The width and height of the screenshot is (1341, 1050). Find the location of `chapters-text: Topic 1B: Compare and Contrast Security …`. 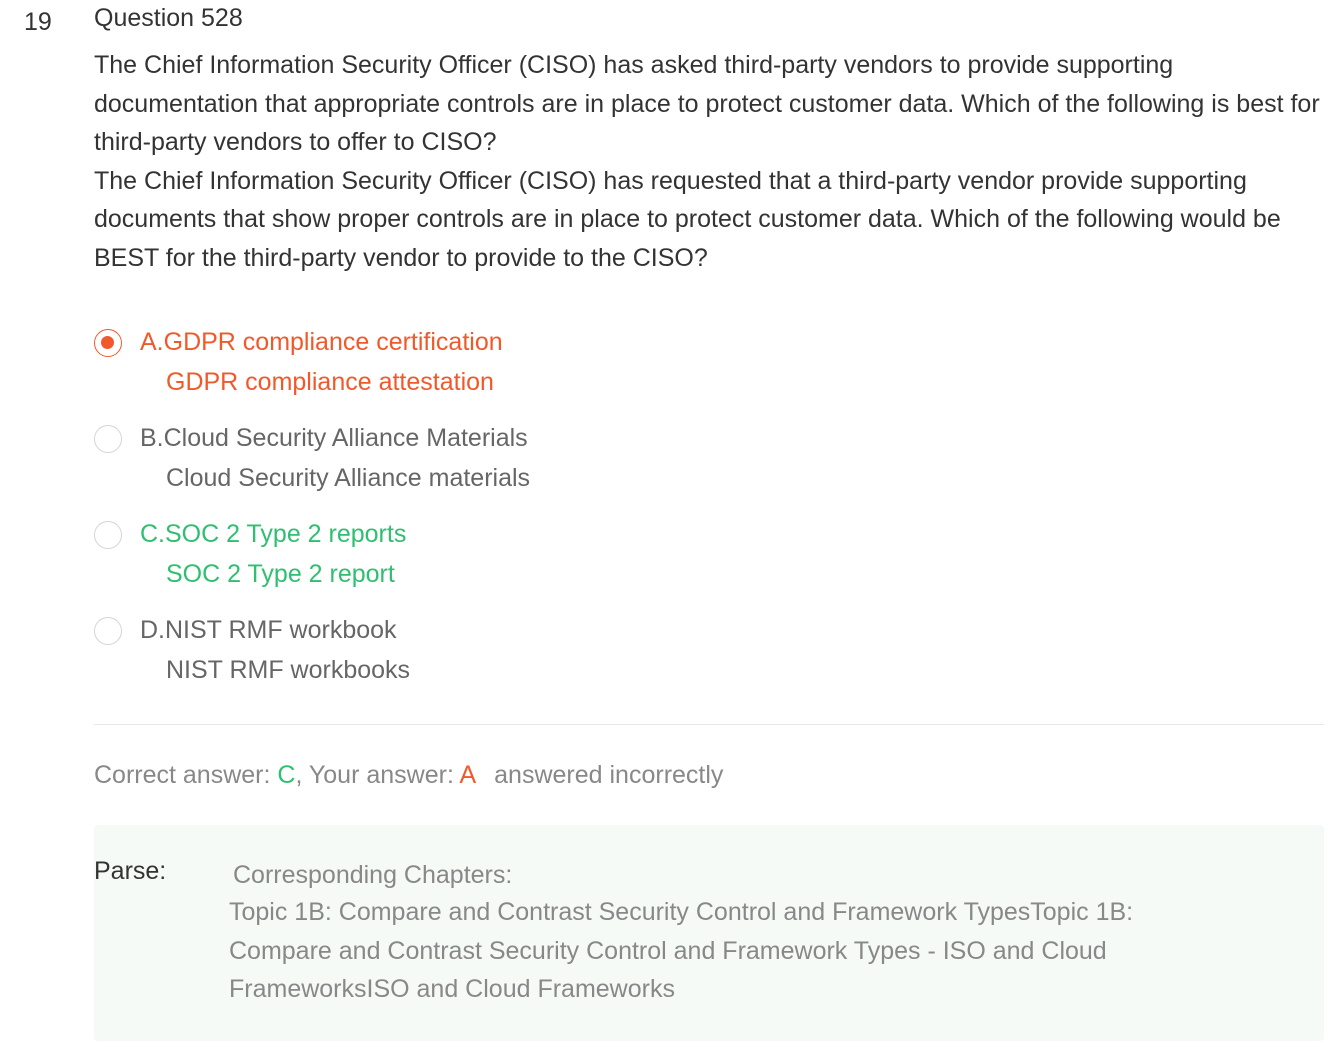

chapters-text: Topic 1B: Compare and Contrast Security … is located at coordinates (681, 950).